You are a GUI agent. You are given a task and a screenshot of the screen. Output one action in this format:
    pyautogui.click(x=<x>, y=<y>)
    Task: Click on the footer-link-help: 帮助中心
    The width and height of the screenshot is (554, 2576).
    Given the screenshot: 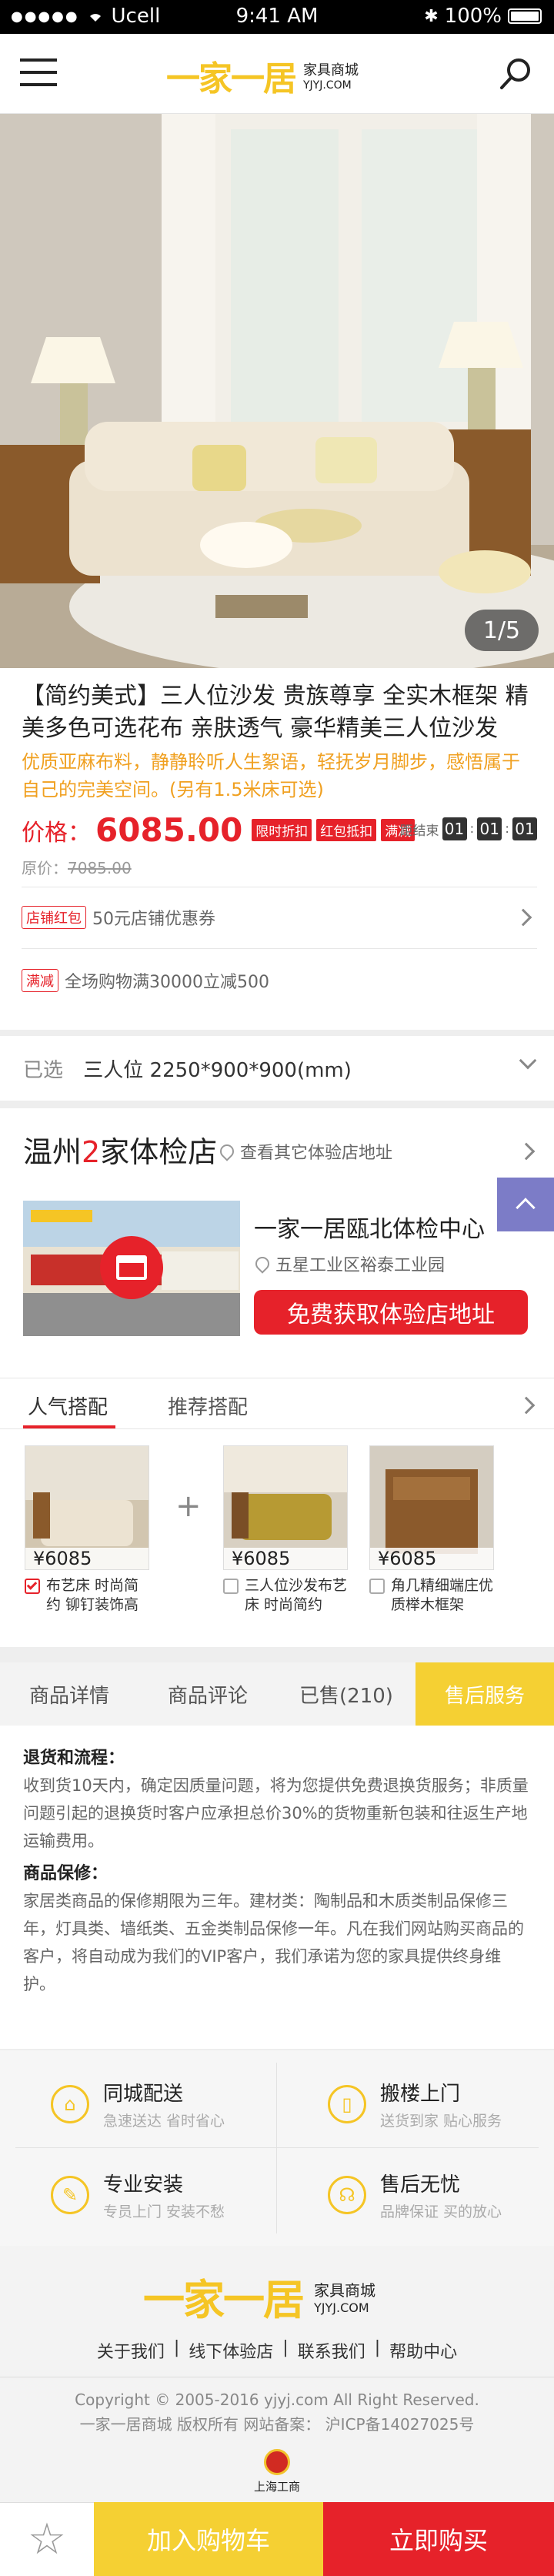 What is the action you would take?
    pyautogui.click(x=423, y=2350)
    